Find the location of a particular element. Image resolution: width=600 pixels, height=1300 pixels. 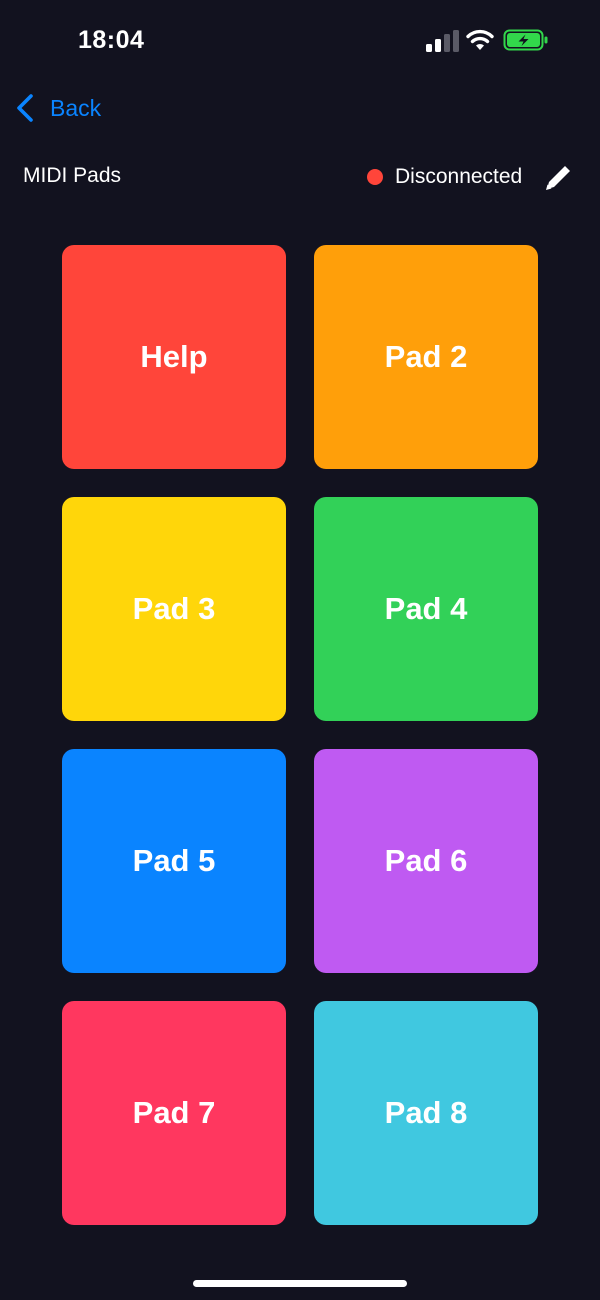

pad-6: Pad 6 is located at coordinates (426, 861).